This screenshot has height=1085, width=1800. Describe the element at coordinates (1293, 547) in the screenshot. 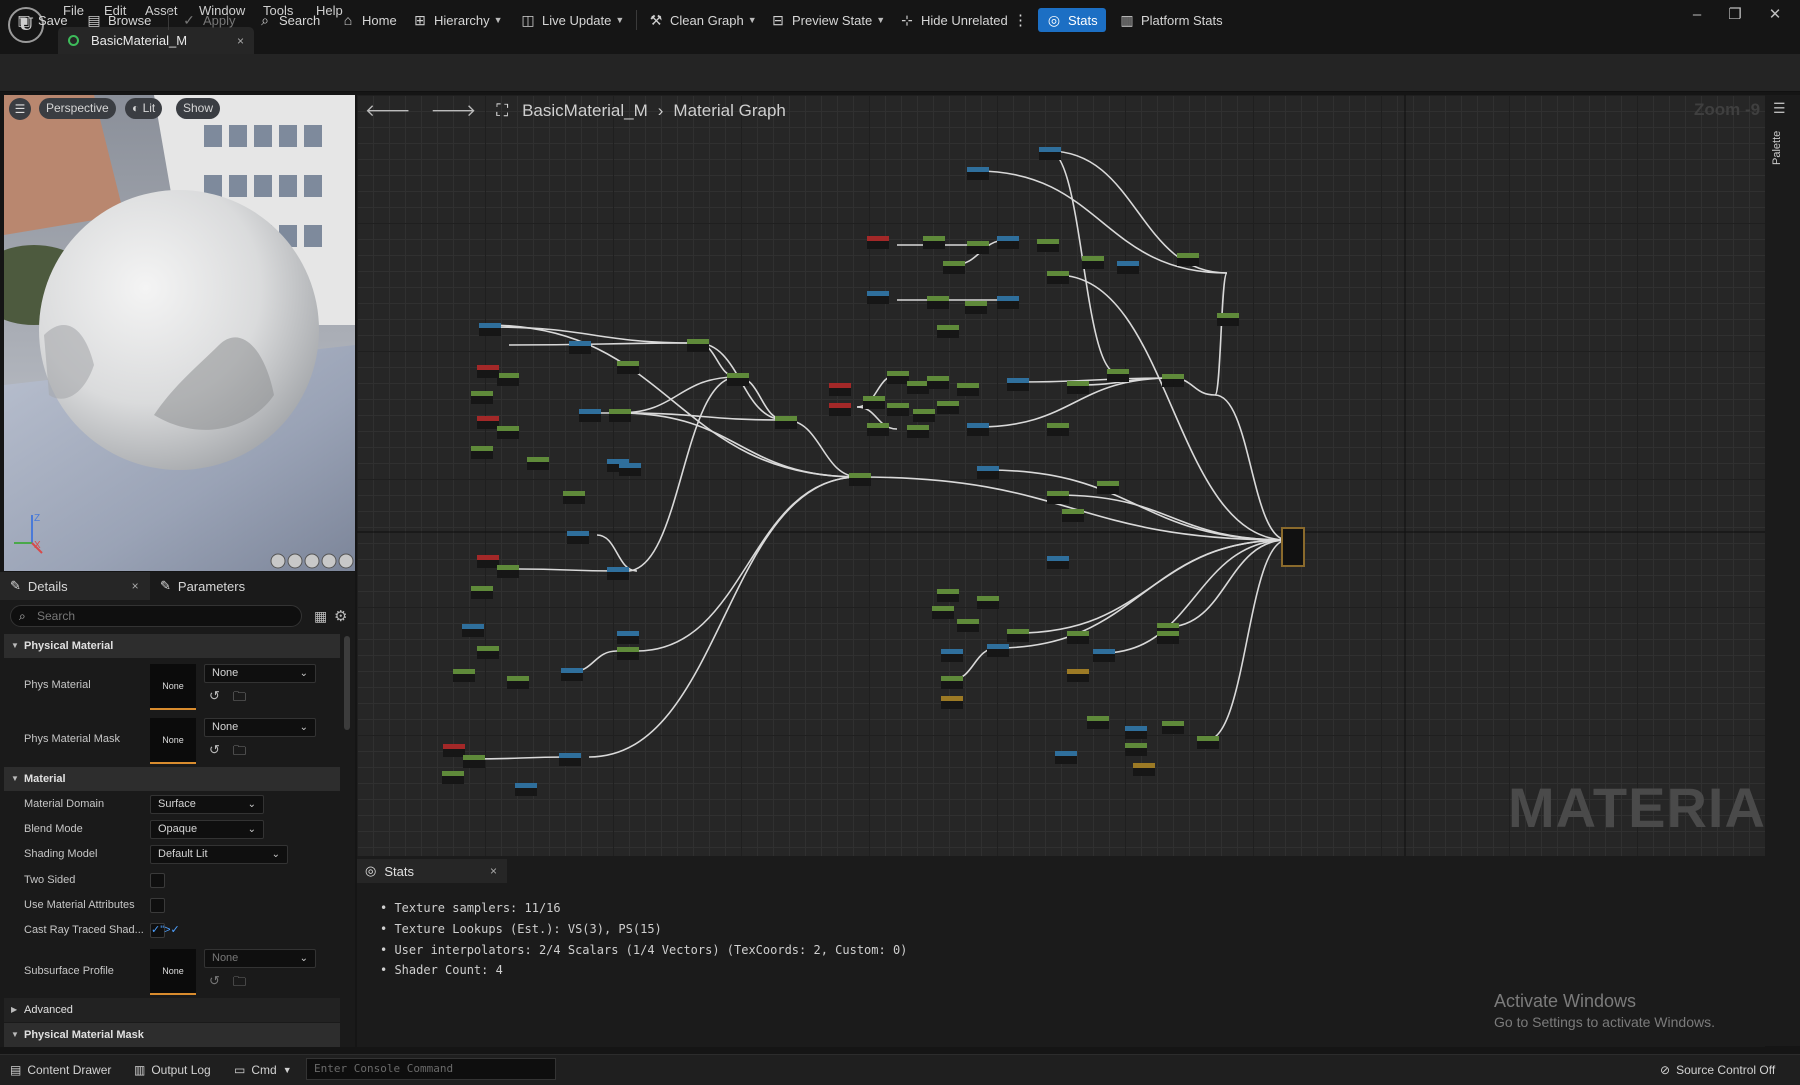

I see `material-output-node` at that location.